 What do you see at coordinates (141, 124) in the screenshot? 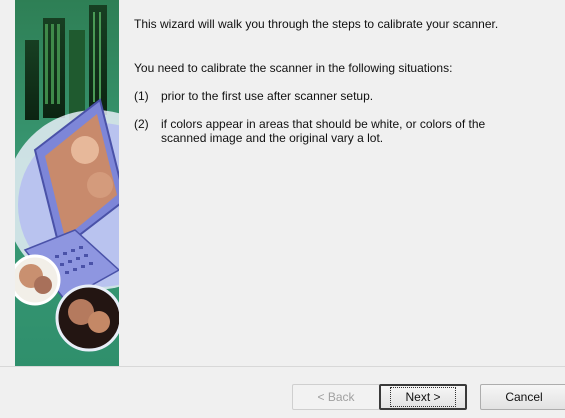
I see `list-item-number: (2)` at bounding box center [141, 124].